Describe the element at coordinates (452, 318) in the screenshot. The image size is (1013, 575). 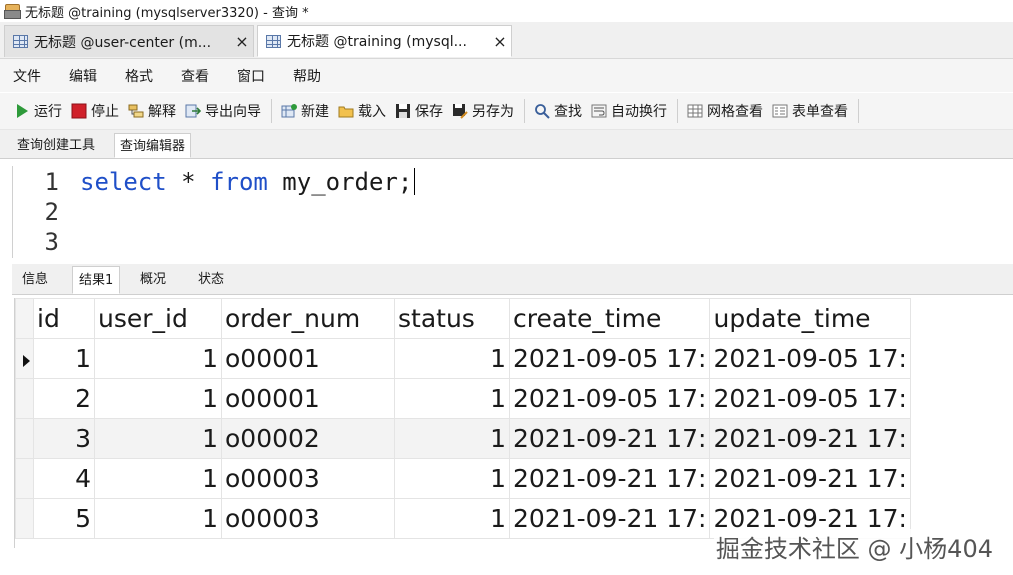
I see `column-header-status: status` at that location.